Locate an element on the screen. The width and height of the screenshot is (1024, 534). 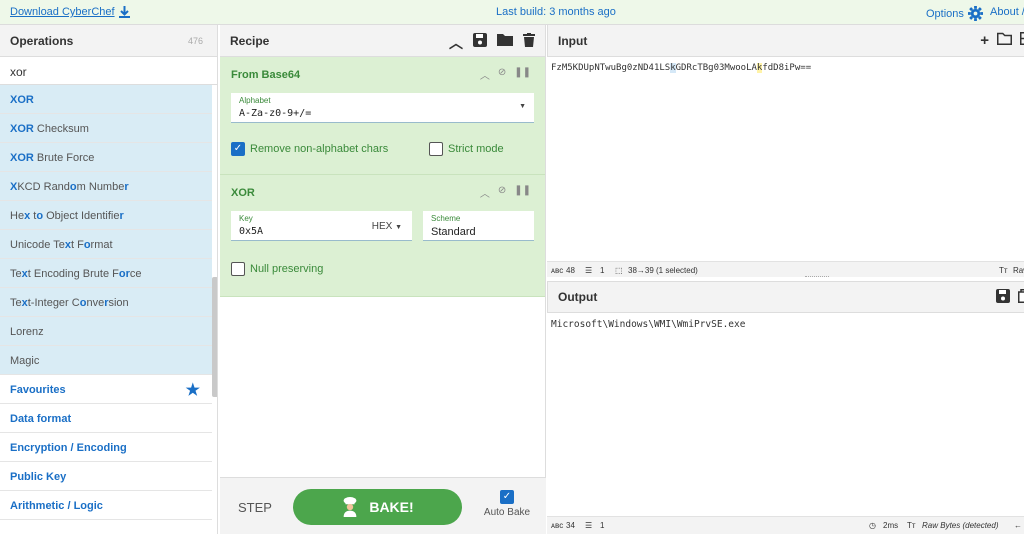
operation-name-part: t F is located at coordinates (77, 245).